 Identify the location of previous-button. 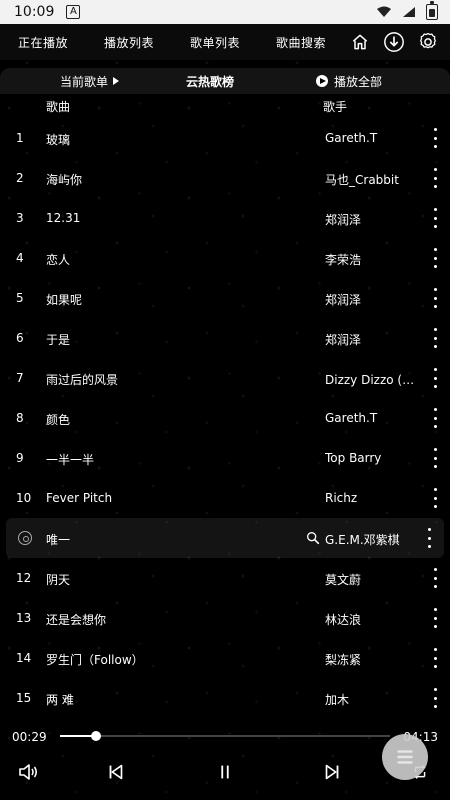
(116, 772).